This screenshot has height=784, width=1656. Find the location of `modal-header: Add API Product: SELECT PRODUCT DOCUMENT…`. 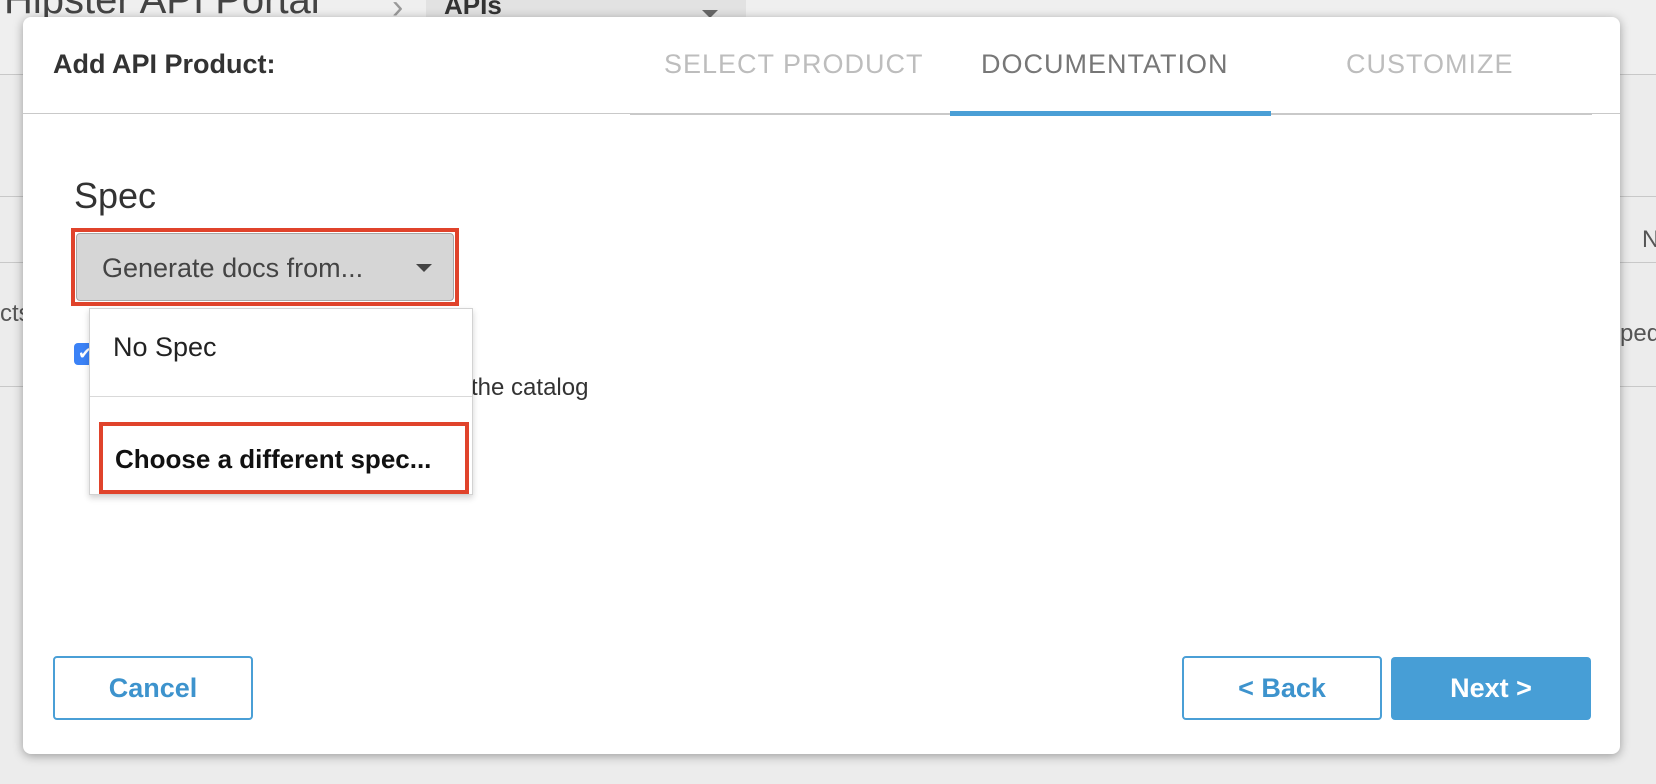

modal-header: Add API Product: SELECT PRODUCT DOCUMENT… is located at coordinates (821, 65).